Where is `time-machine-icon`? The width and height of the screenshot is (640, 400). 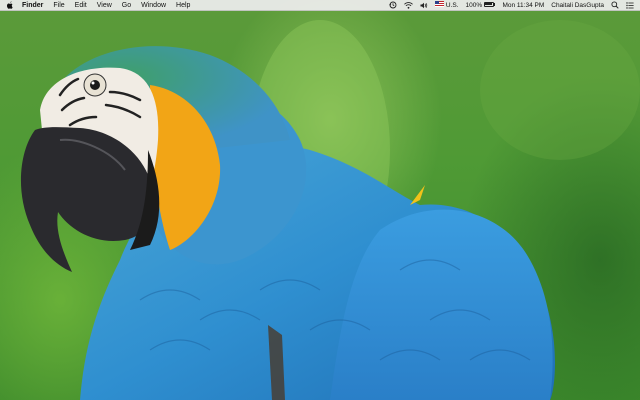 time-machine-icon is located at coordinates (393, 5).